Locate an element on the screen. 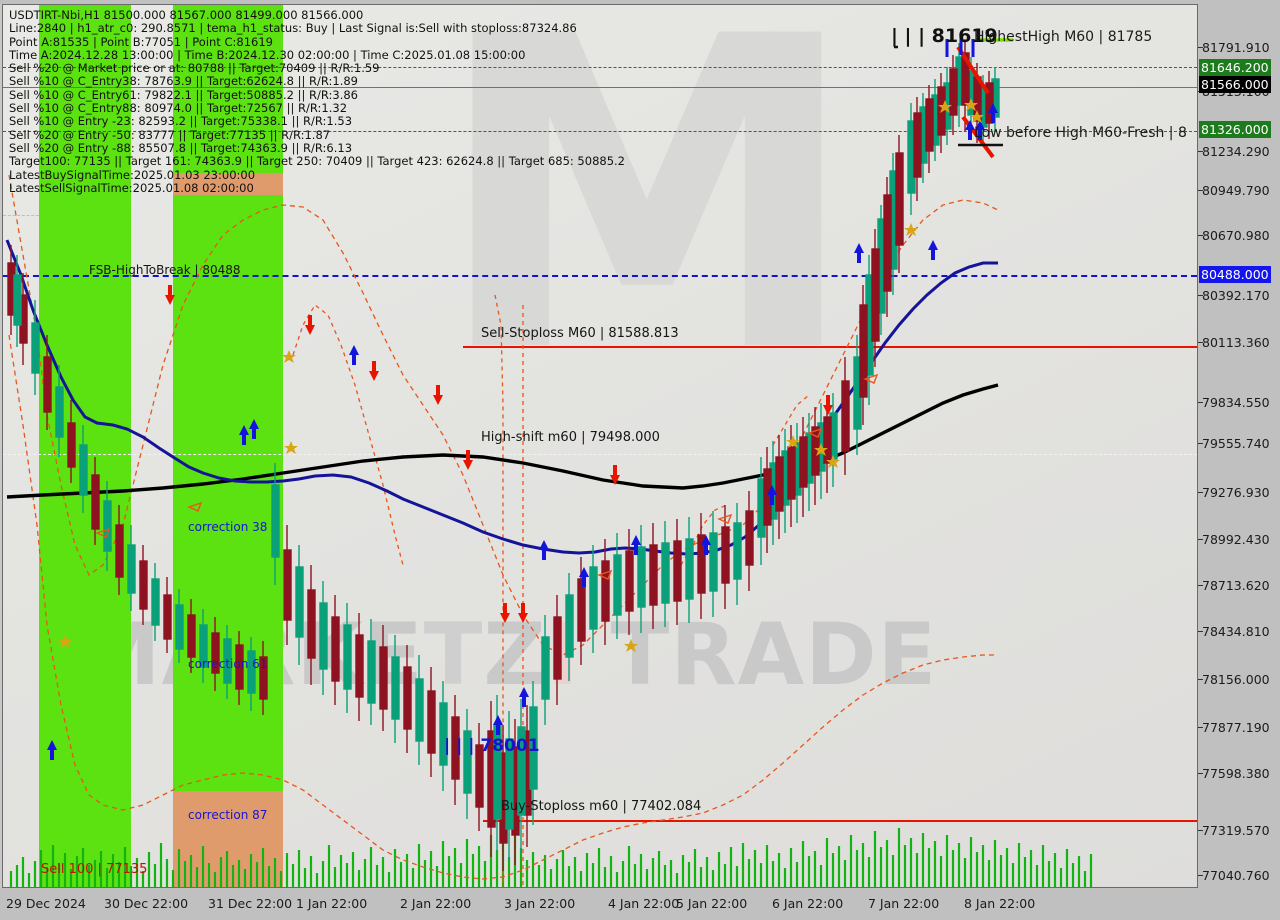 The image size is (1280, 920). time-tick: 2 Jan 22:00 is located at coordinates (436, 903).